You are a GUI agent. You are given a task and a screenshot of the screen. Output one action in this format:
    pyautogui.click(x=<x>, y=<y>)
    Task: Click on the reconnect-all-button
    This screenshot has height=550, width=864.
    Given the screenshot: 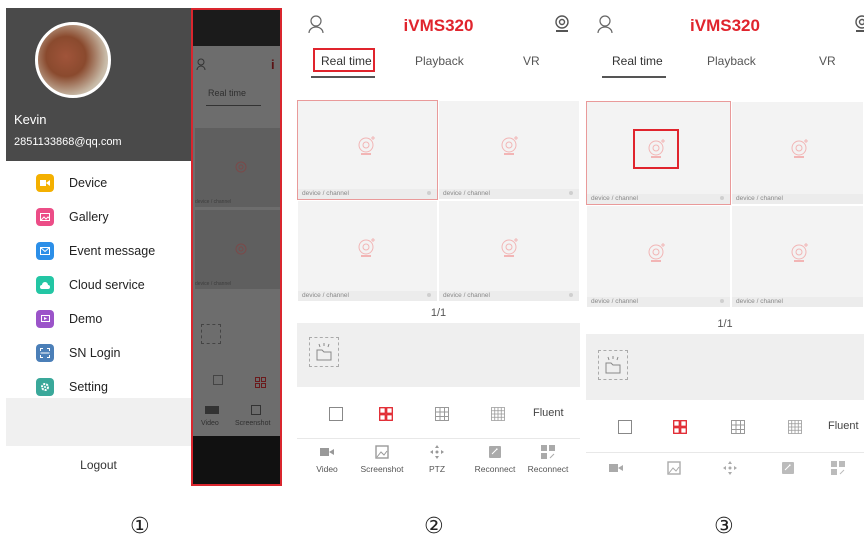 What is the action you would take?
    pyautogui.click(x=837, y=468)
    